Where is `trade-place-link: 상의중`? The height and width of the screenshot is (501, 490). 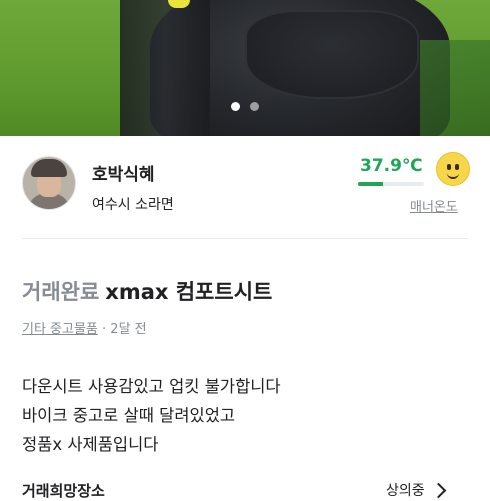 trade-place-link: 상의중 is located at coordinates (416, 490).